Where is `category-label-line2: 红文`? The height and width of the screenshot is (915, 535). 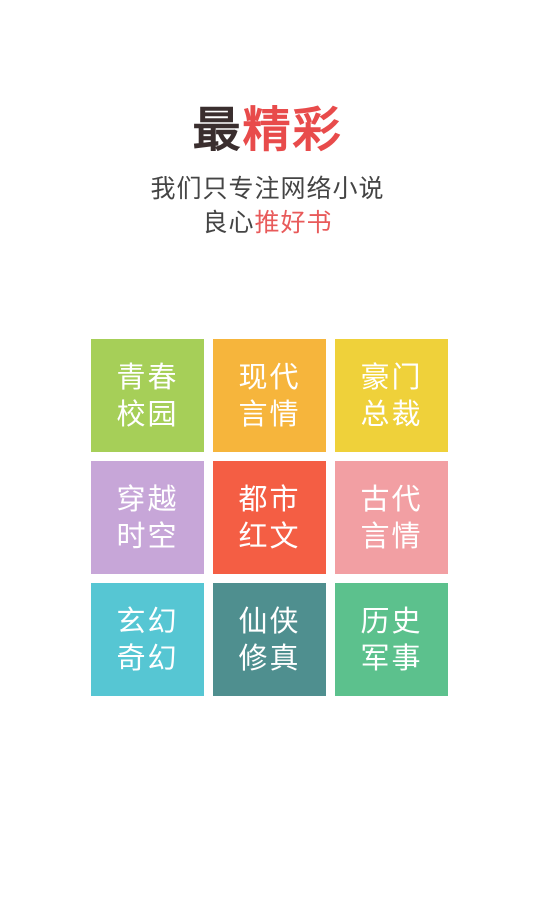
category-label-line2: 红文 is located at coordinates (269, 535).